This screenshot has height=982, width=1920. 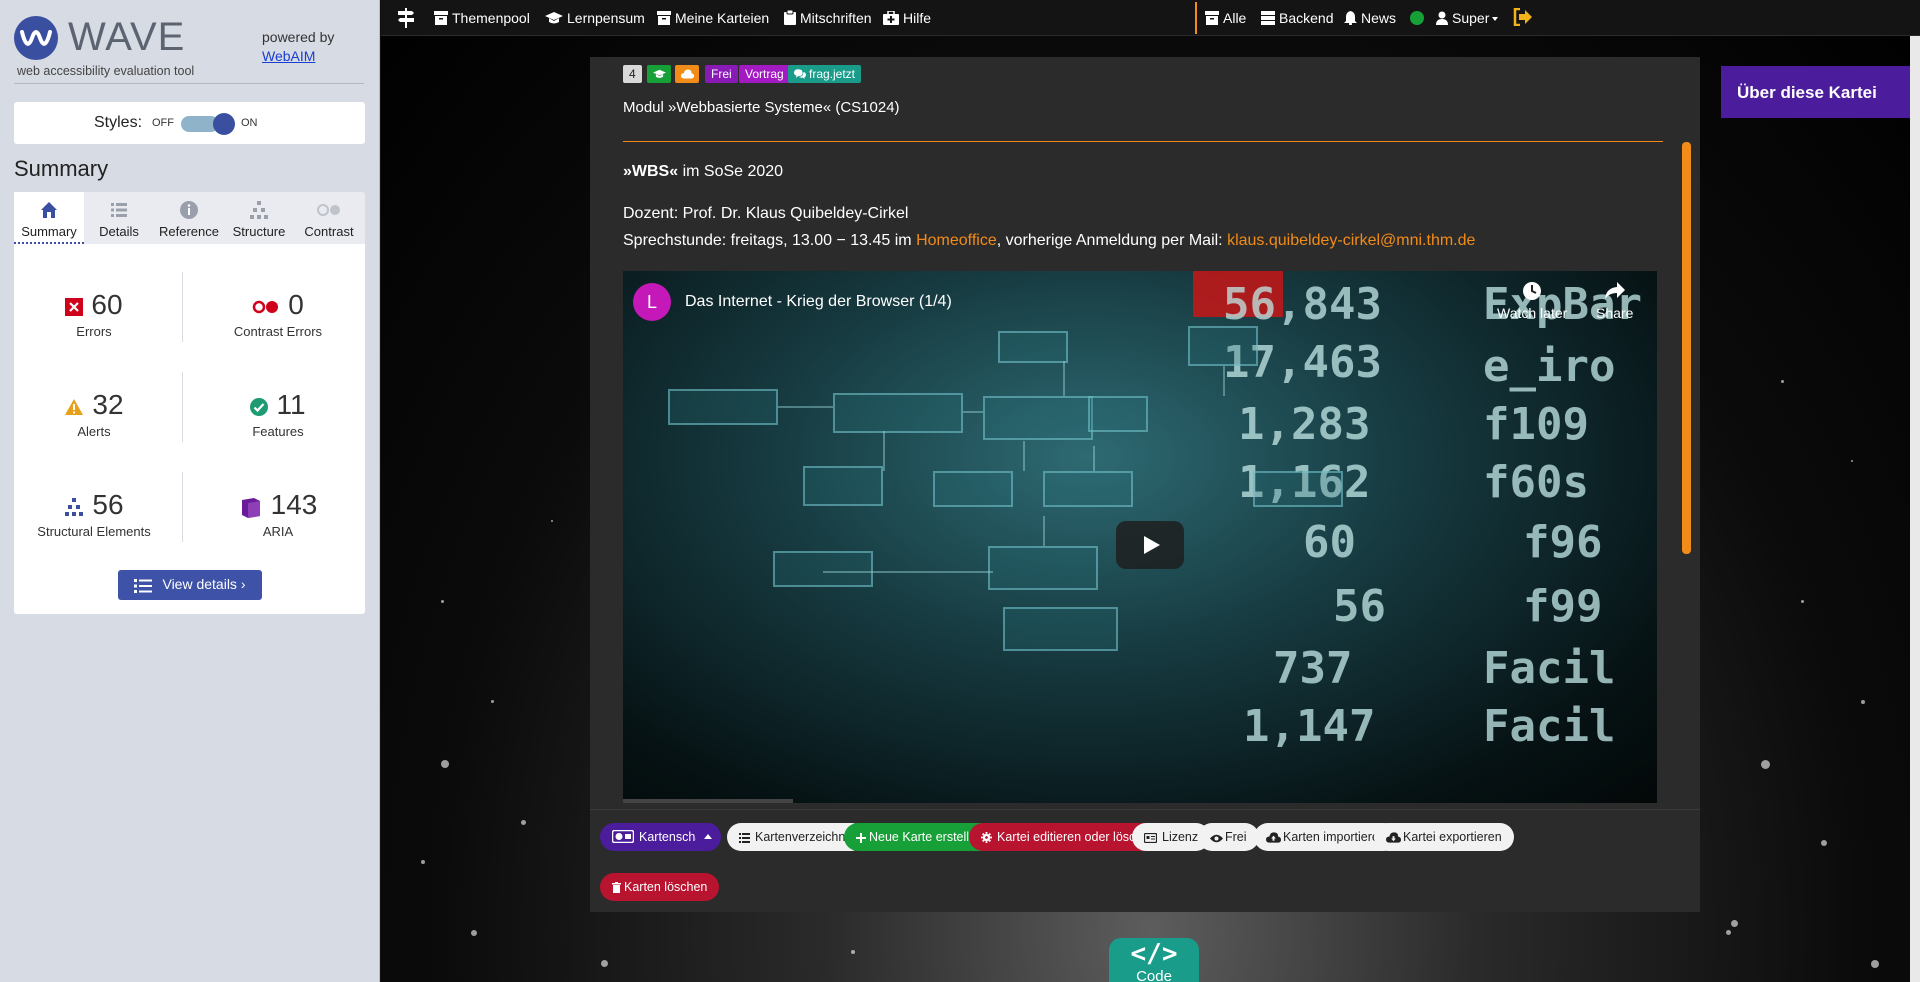 I want to click on nav-label: Backend, so click(x=1306, y=18).